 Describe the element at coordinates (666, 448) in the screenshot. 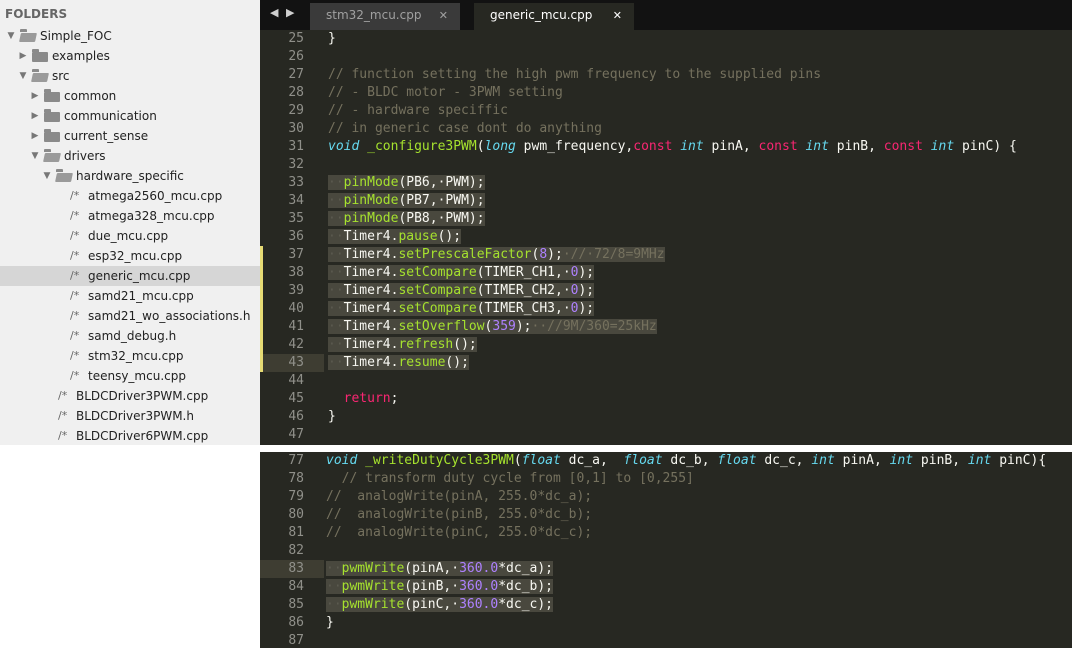

I see `pane-divider` at that location.